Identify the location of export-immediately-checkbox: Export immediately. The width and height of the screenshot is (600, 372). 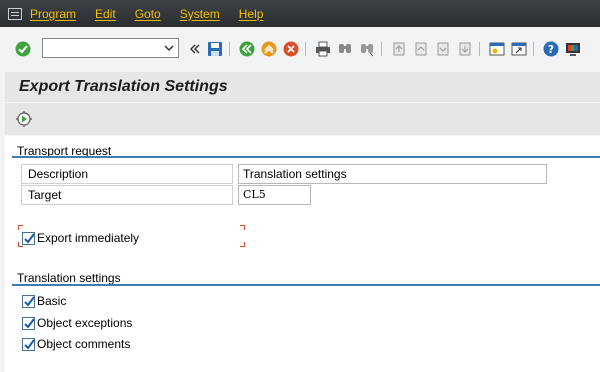
(80, 238).